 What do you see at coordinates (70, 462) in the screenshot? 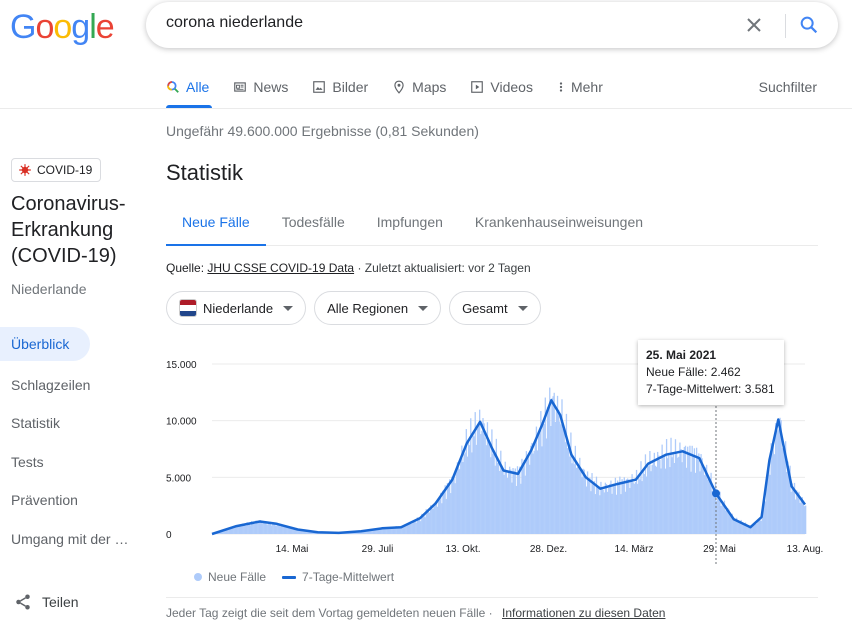
I see `side-item-tests: Tests` at bounding box center [70, 462].